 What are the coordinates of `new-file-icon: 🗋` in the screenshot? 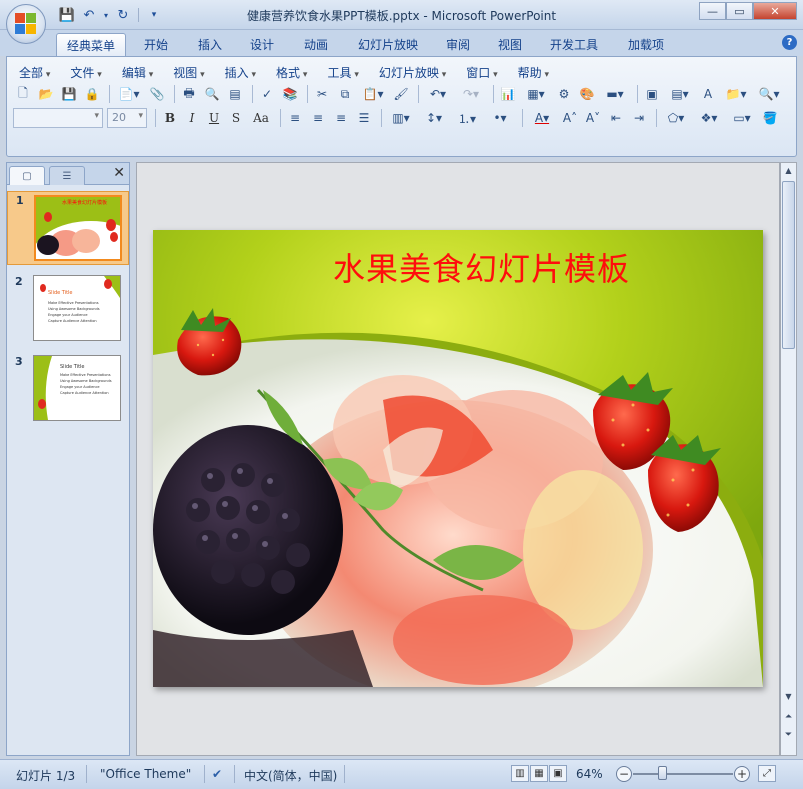 It's located at (23, 94).